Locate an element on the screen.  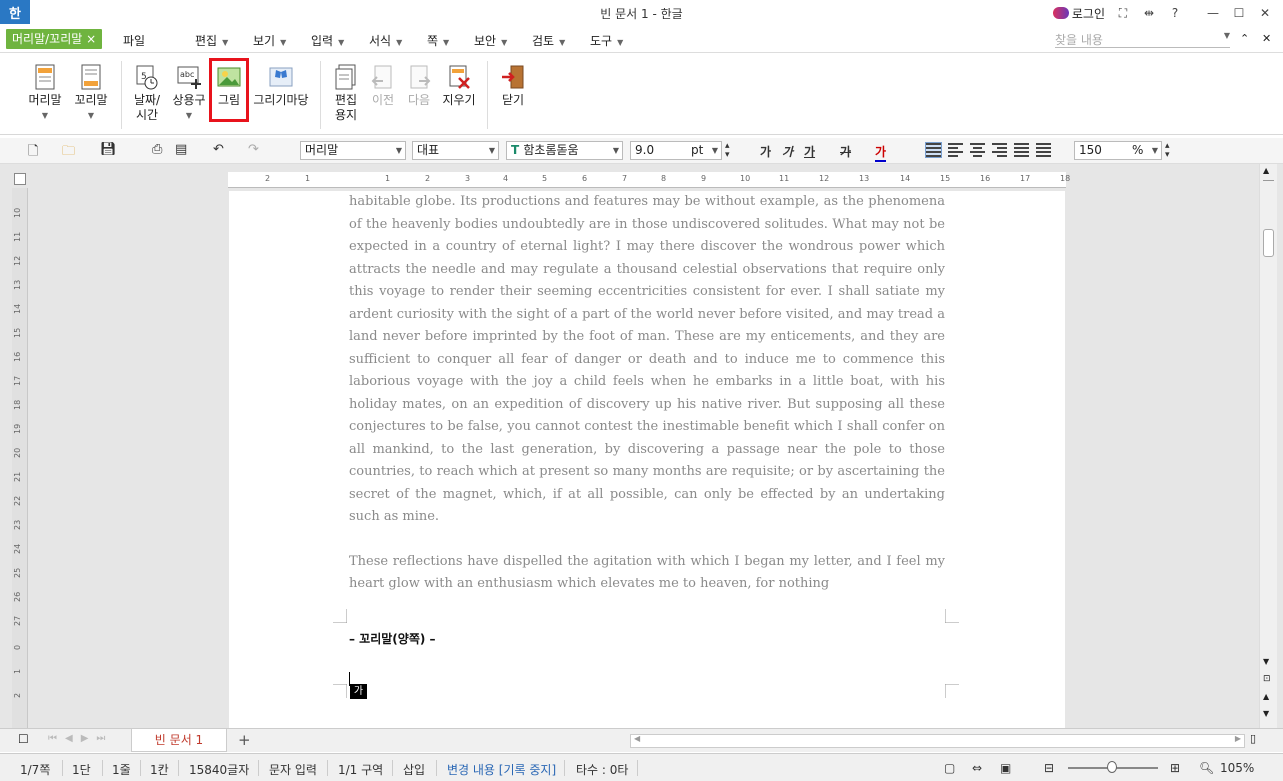
status-column: 1단 is located at coordinates (81, 770).